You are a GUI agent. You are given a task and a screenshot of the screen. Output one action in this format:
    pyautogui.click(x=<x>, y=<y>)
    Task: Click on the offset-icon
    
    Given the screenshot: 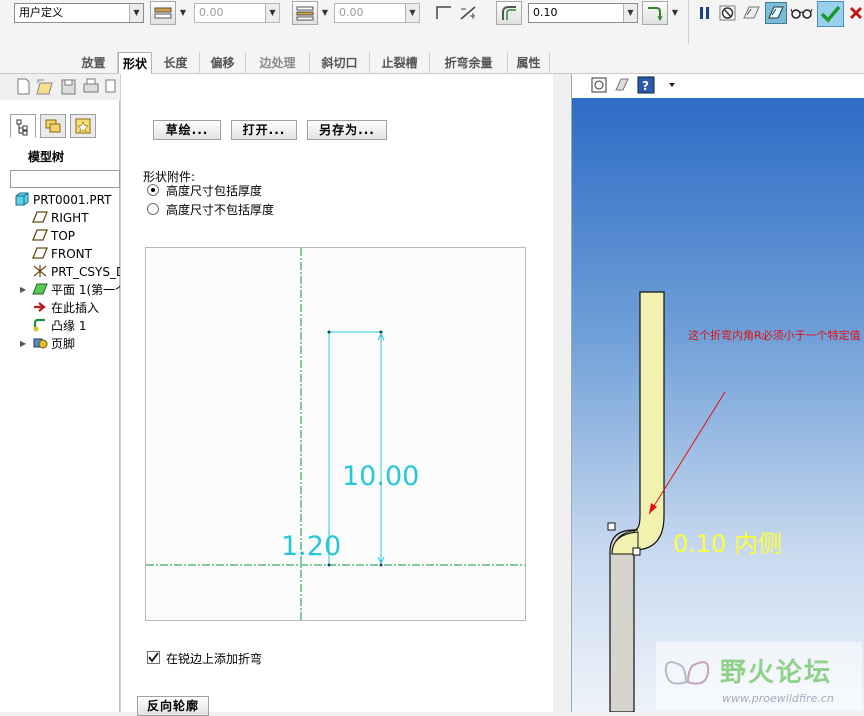 What is the action you would take?
    pyautogui.click(x=305, y=13)
    